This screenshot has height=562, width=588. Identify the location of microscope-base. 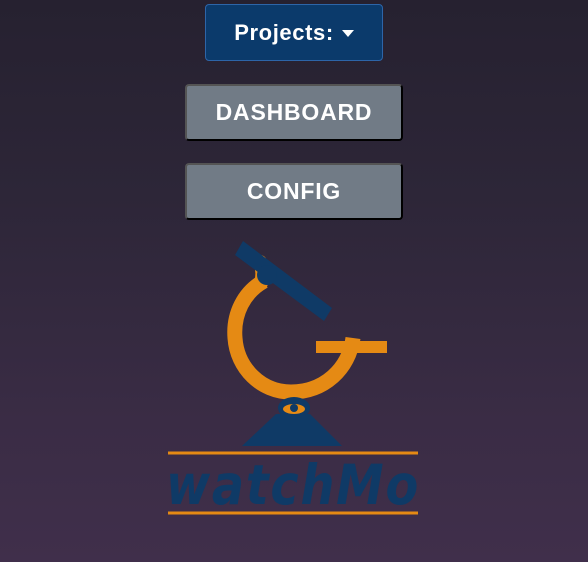
(292, 430).